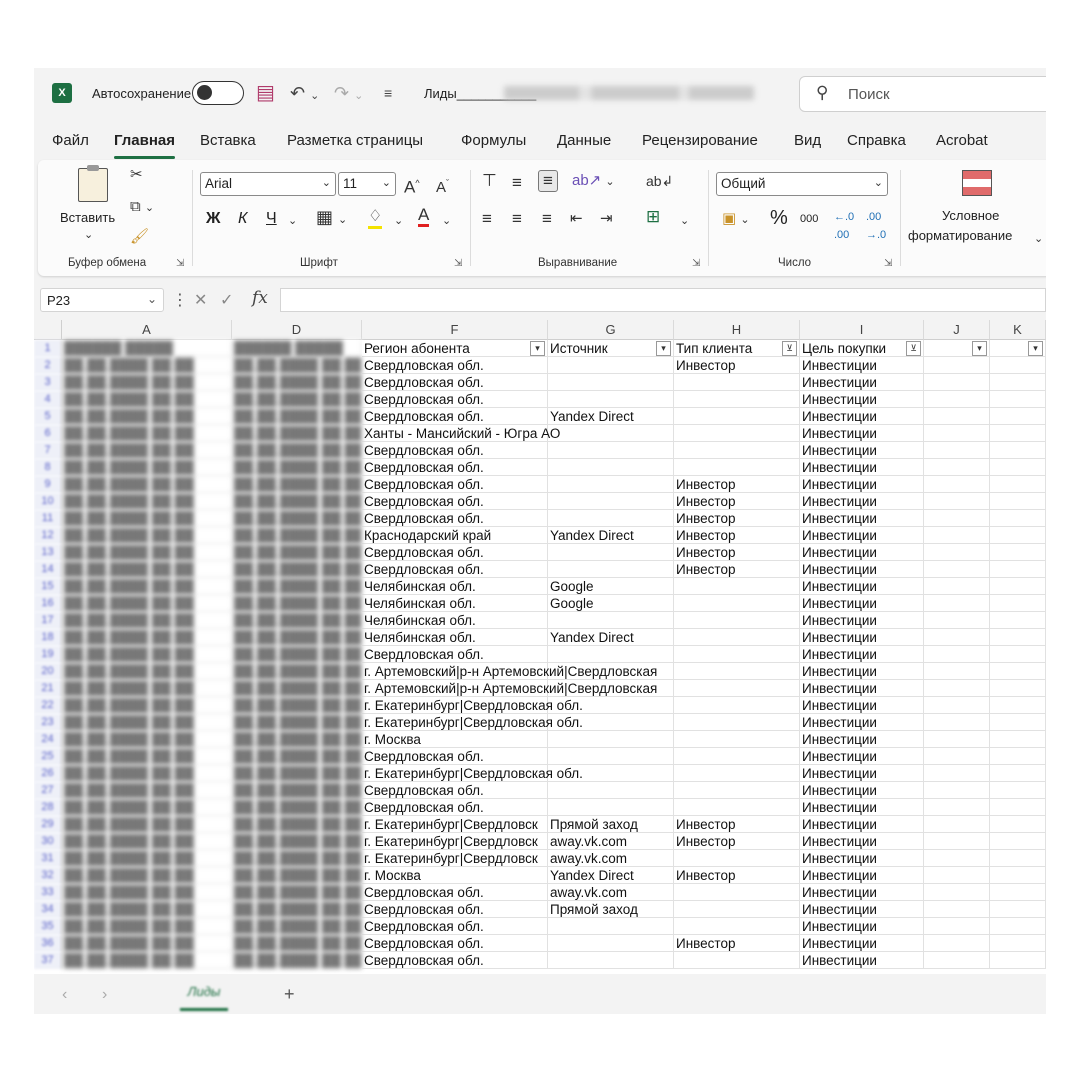 Image resolution: width=1080 pixels, height=1080 pixels. Describe the element at coordinates (737, 348) in the screenshot. I see `cell-h: Тип клиента ⊻` at that location.